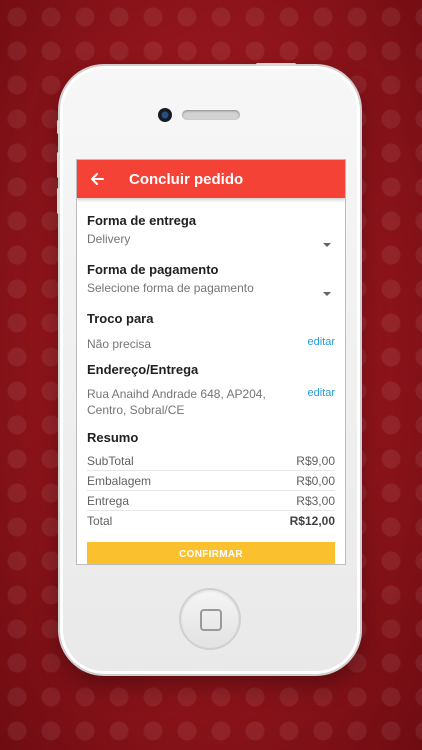 The width and height of the screenshot is (422, 750). I want to click on volume-up-button, so click(58, 165).